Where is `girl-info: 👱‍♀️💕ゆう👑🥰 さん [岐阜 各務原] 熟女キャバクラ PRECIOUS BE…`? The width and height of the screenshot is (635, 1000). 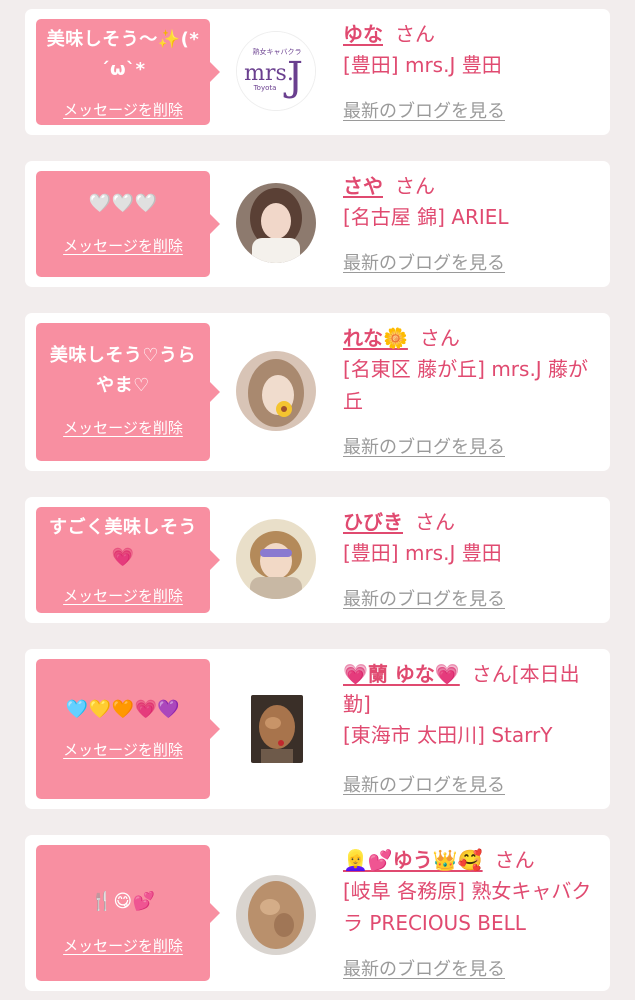 girl-info: 👱‍♀️💕ゆう👑🥰 さん [岐阜 各務原] 熟女キャバクラ PRECIOUS BE… is located at coordinates (471, 892).